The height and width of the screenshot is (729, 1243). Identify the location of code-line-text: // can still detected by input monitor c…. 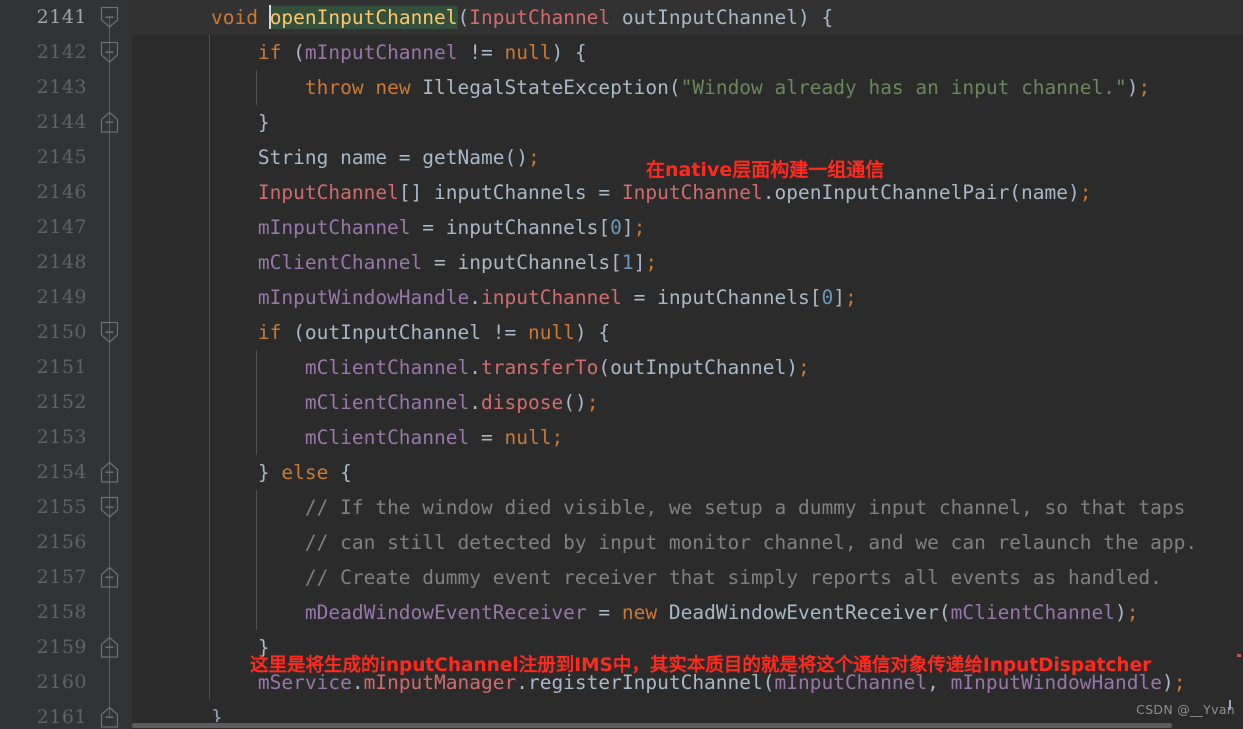
(664, 542).